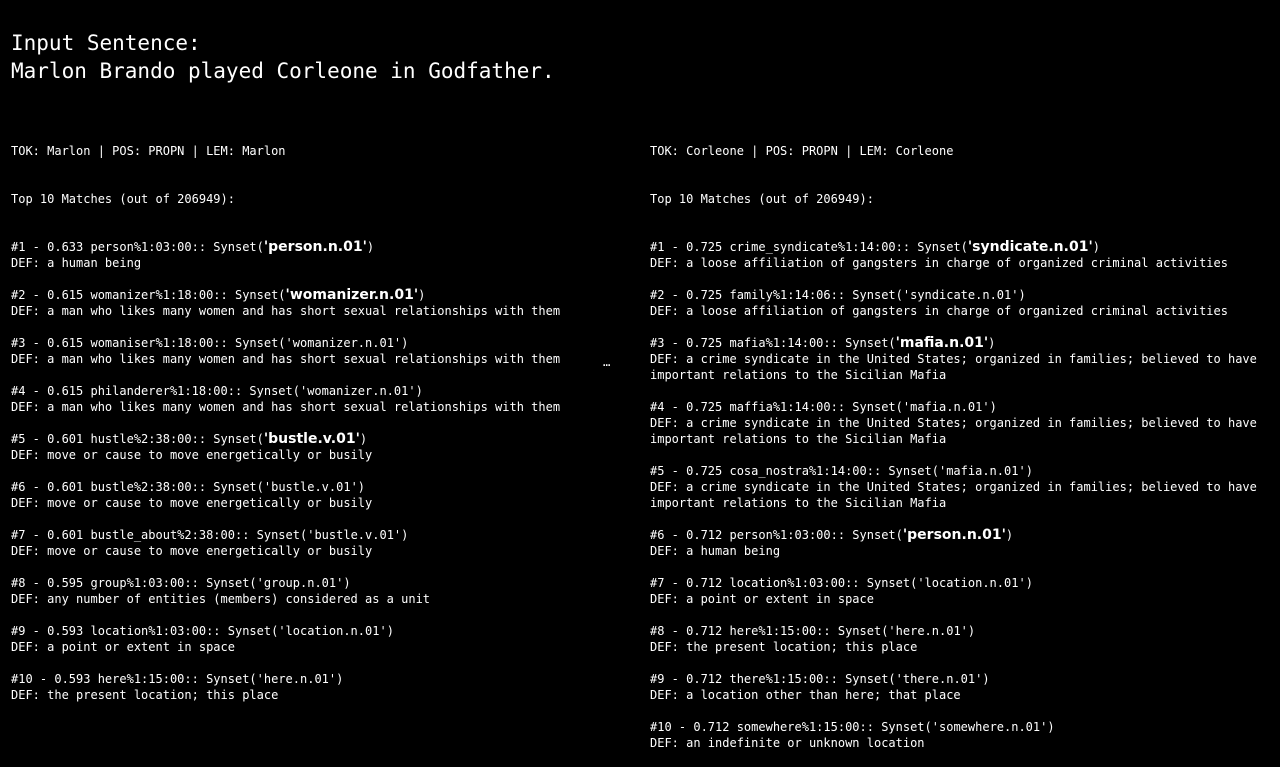  Describe the element at coordinates (145, 695) in the screenshot. I see `match-definition: DEF: the present location; this place` at that location.